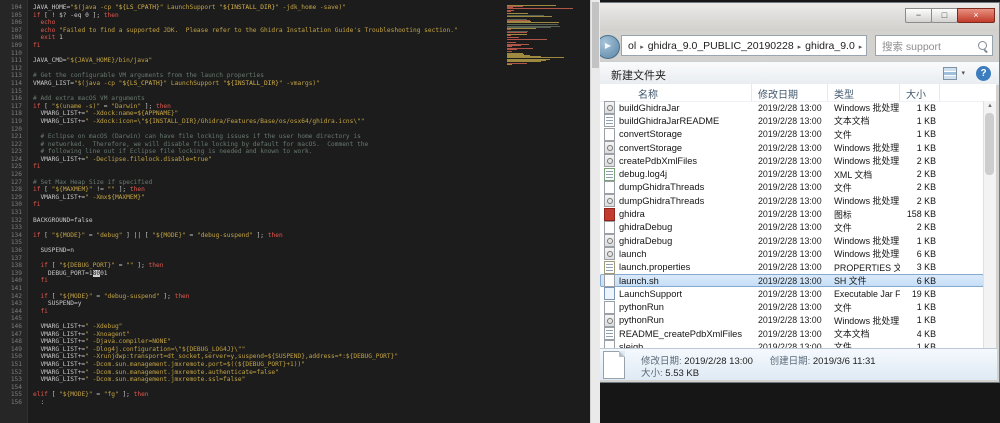  I want to click on file-name: buildGhidraJar, so click(676, 108).